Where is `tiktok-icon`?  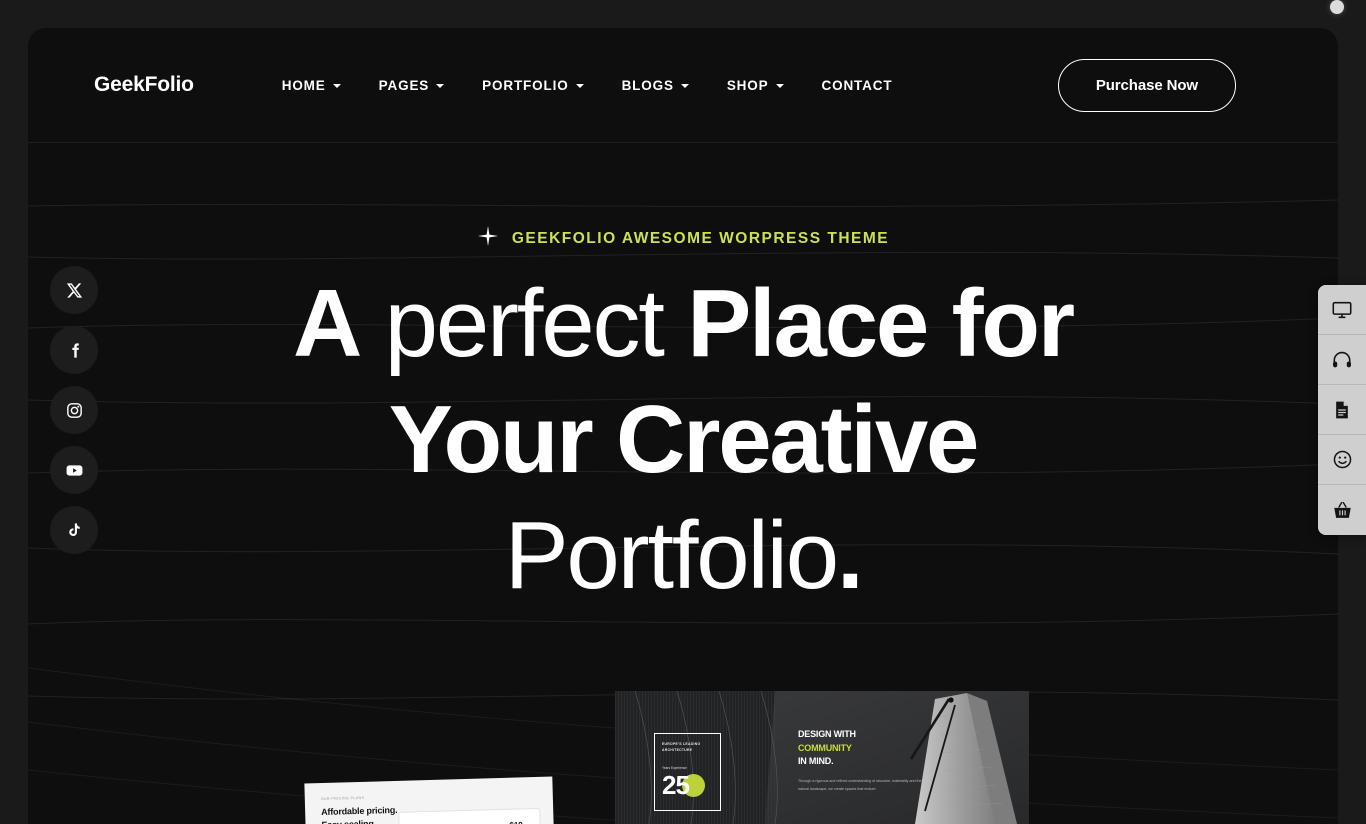
tiktok-icon is located at coordinates (74, 530).